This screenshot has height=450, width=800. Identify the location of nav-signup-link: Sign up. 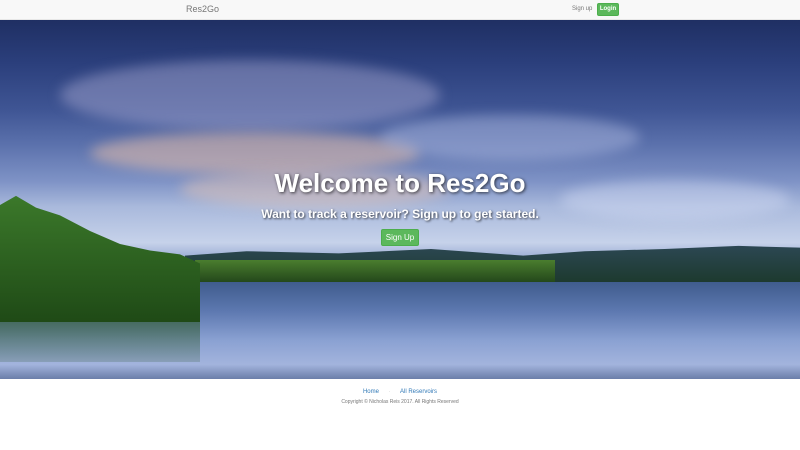
(582, 9).